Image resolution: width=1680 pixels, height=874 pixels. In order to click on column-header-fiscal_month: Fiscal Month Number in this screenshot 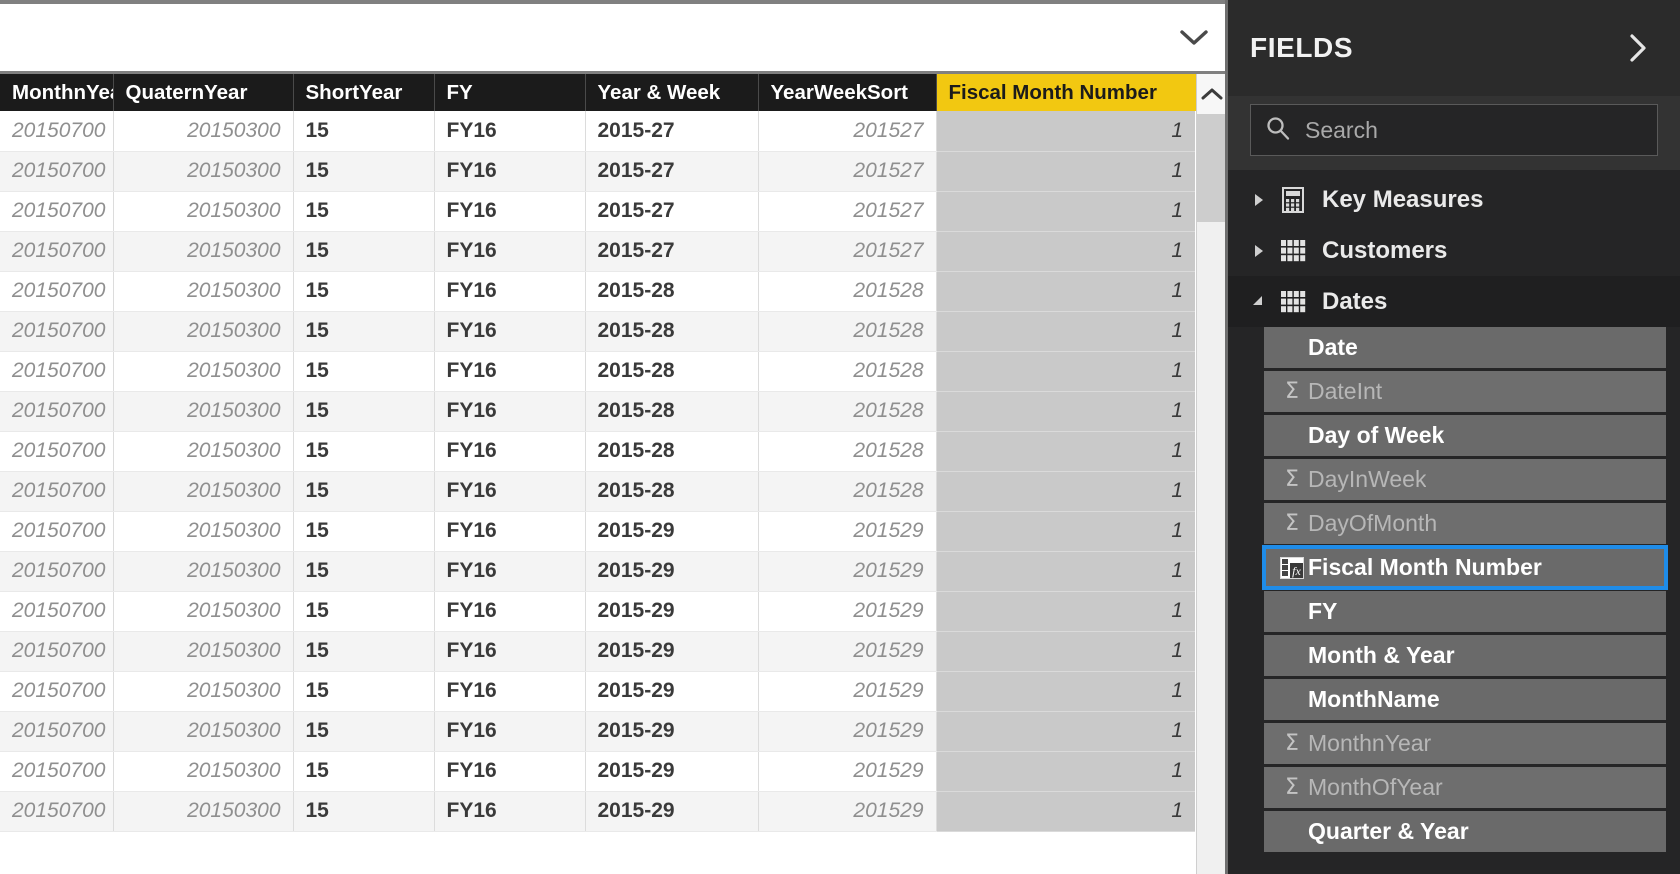, I will do `click(1066, 92)`.